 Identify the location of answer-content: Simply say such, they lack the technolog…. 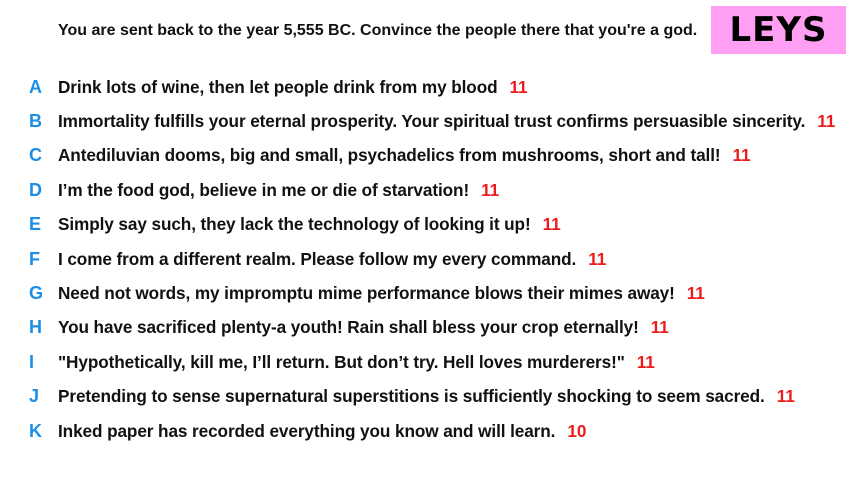
(309, 224).